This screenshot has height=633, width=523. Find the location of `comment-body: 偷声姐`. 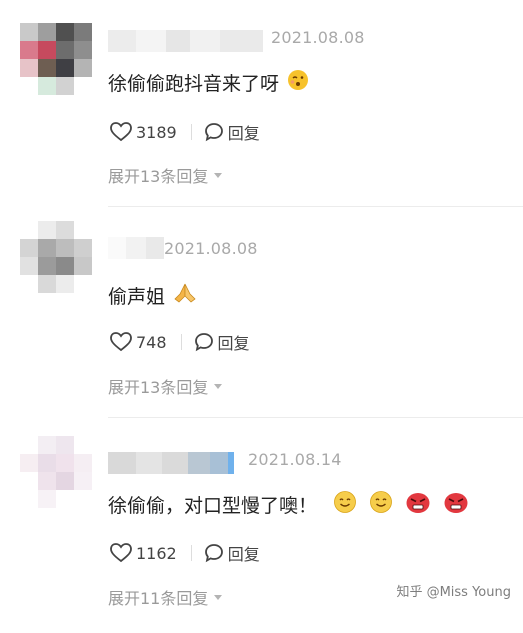

comment-body: 偷声姐 is located at coordinates (137, 297).